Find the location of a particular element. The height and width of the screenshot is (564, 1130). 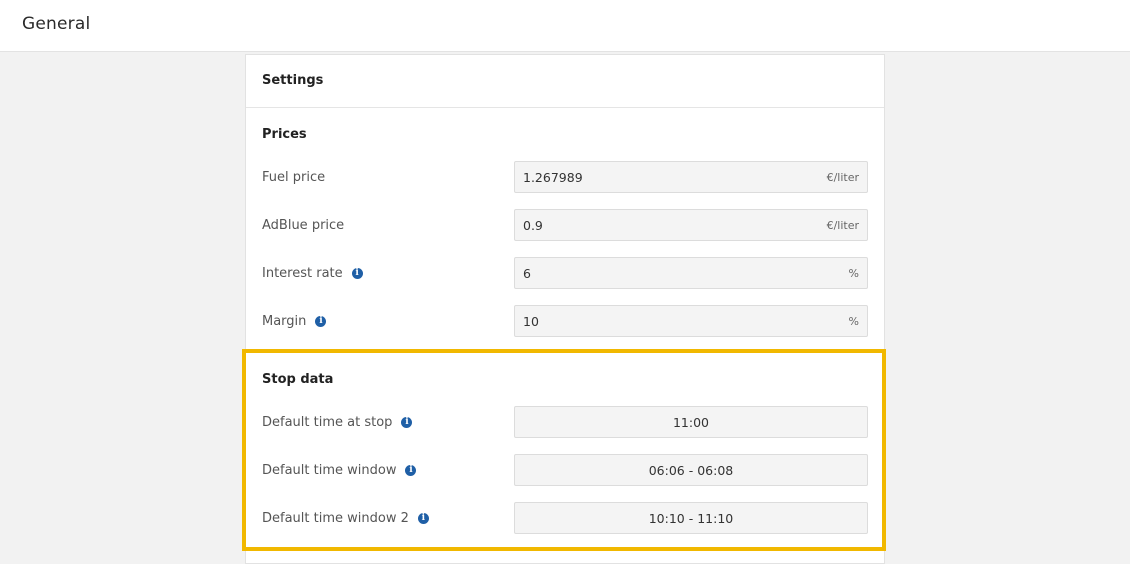

margin-label: Margin i is located at coordinates (294, 321).